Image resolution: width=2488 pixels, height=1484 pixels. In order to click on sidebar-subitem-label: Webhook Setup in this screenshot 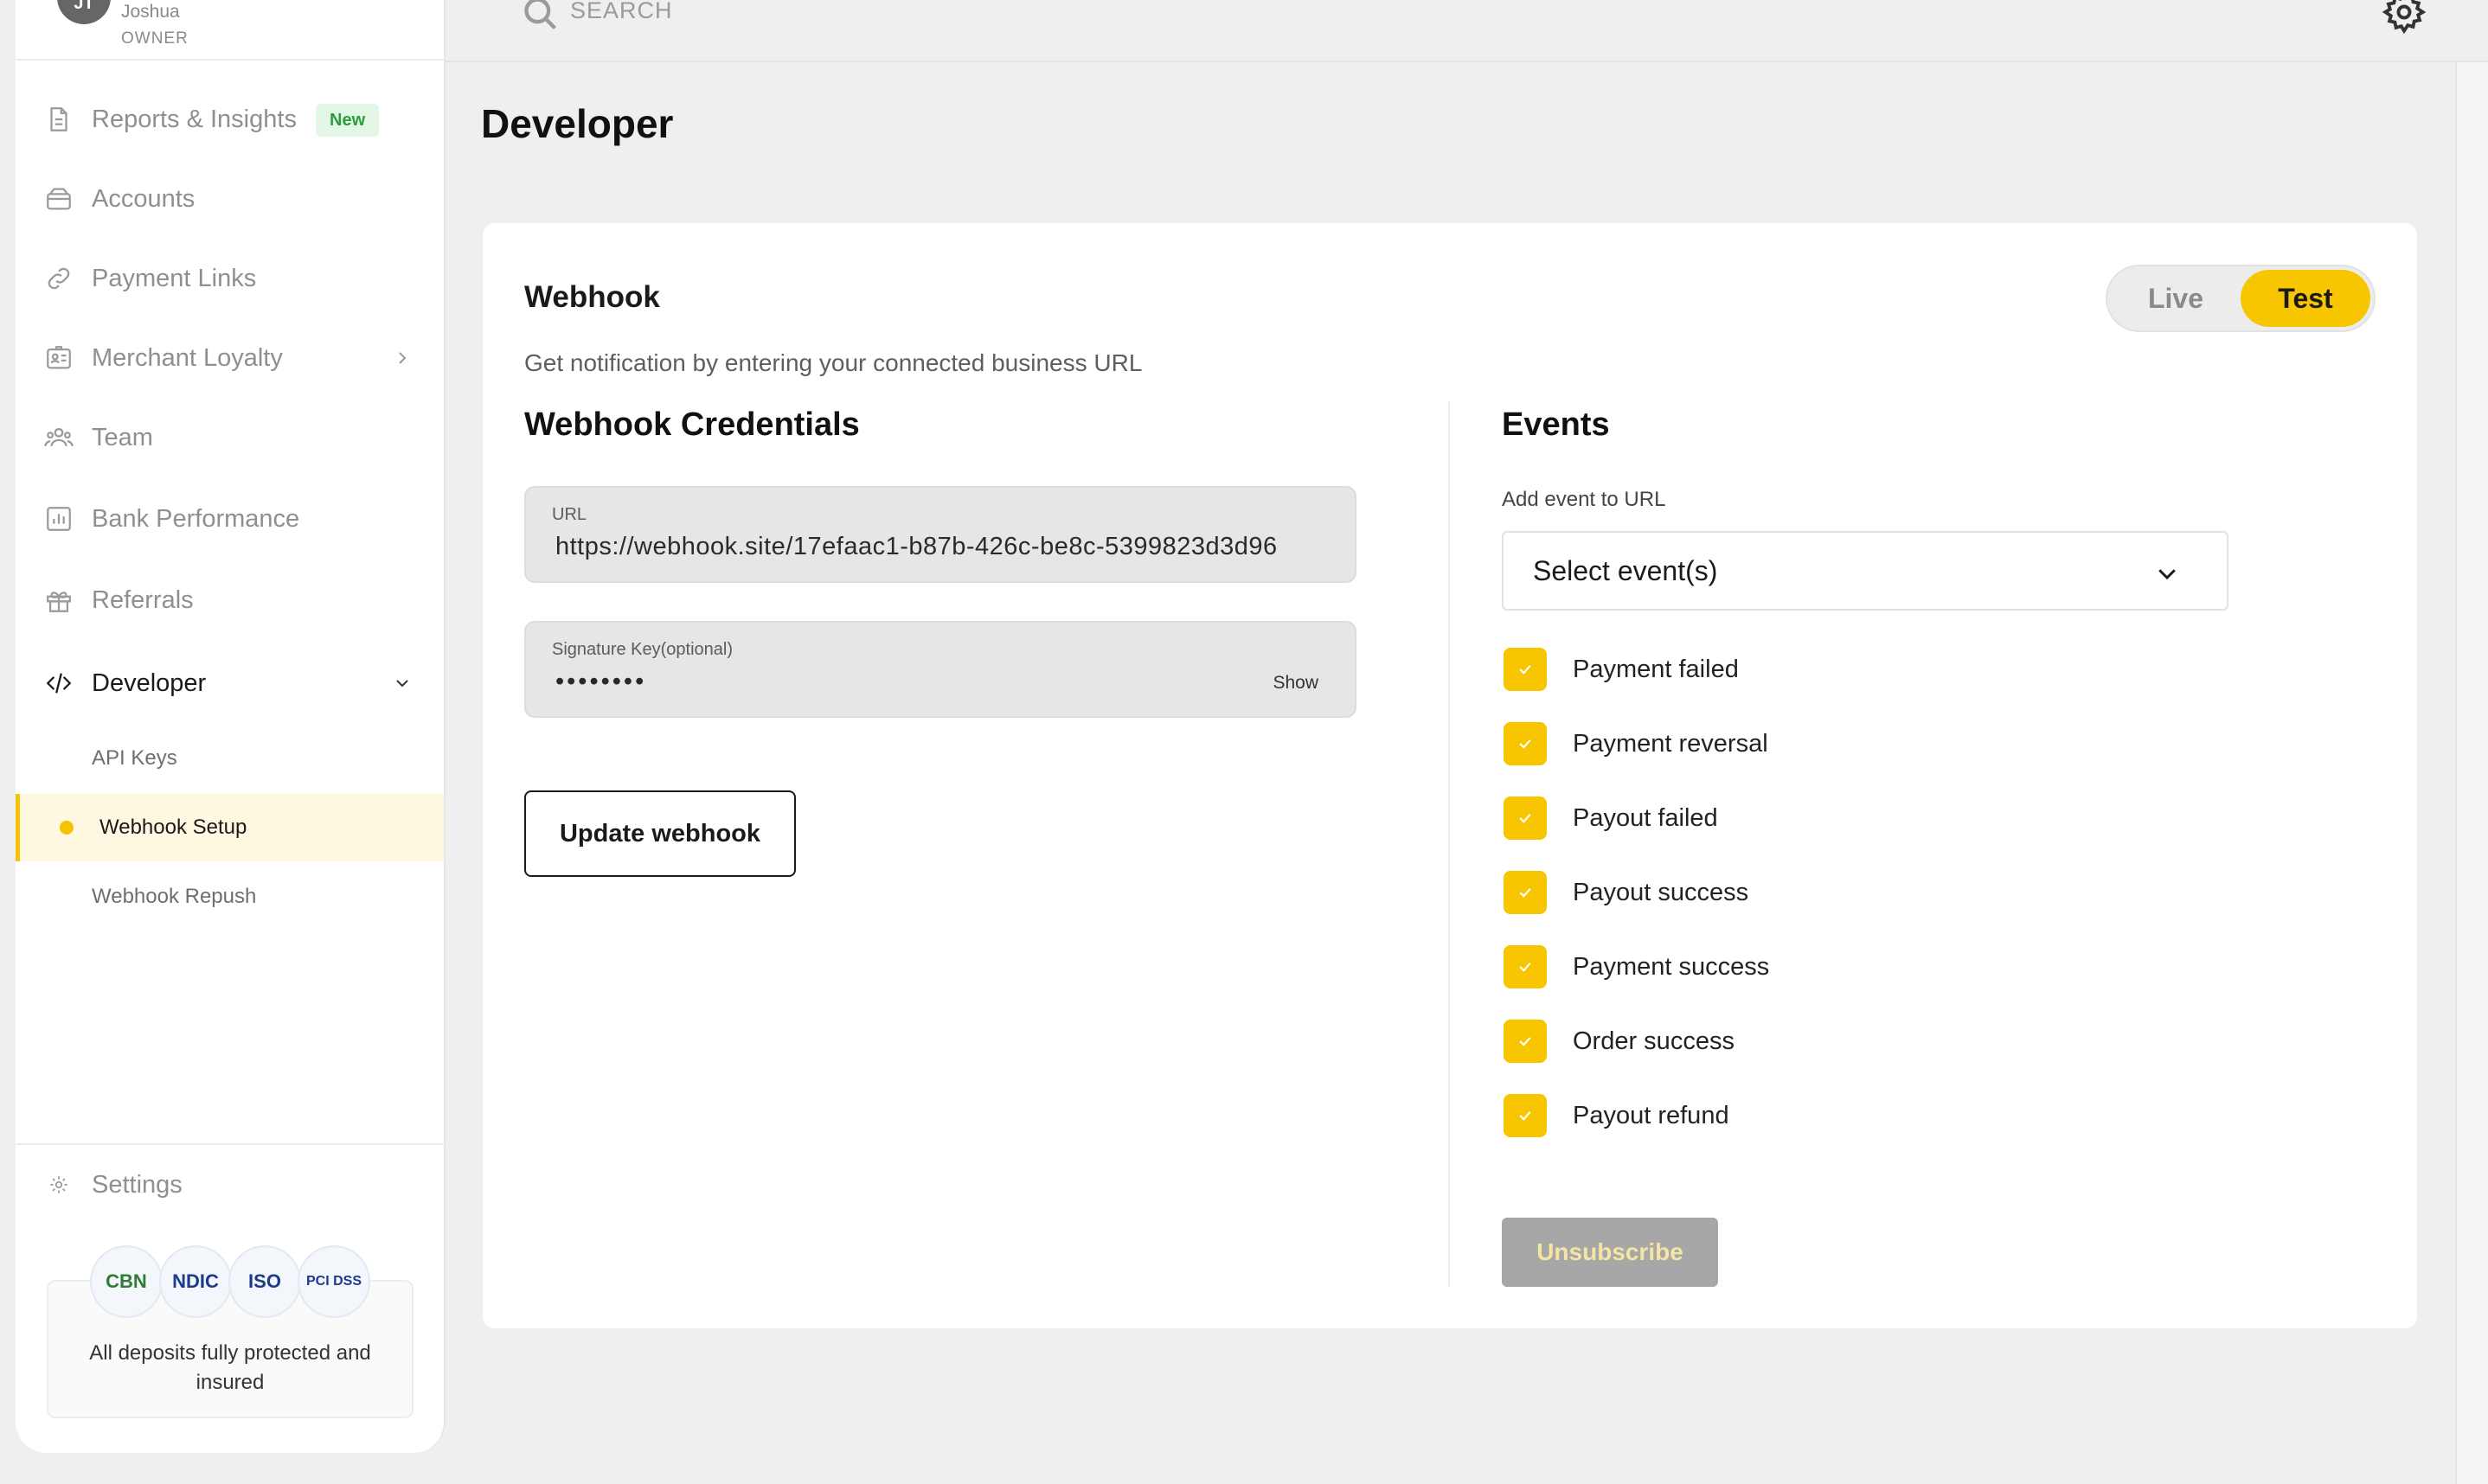, I will do `click(173, 828)`.